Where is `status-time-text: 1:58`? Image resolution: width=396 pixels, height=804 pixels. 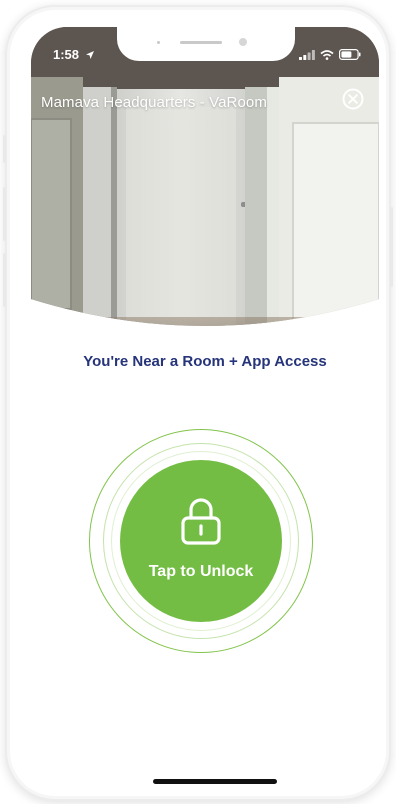
status-time-text: 1:58 is located at coordinates (66, 54).